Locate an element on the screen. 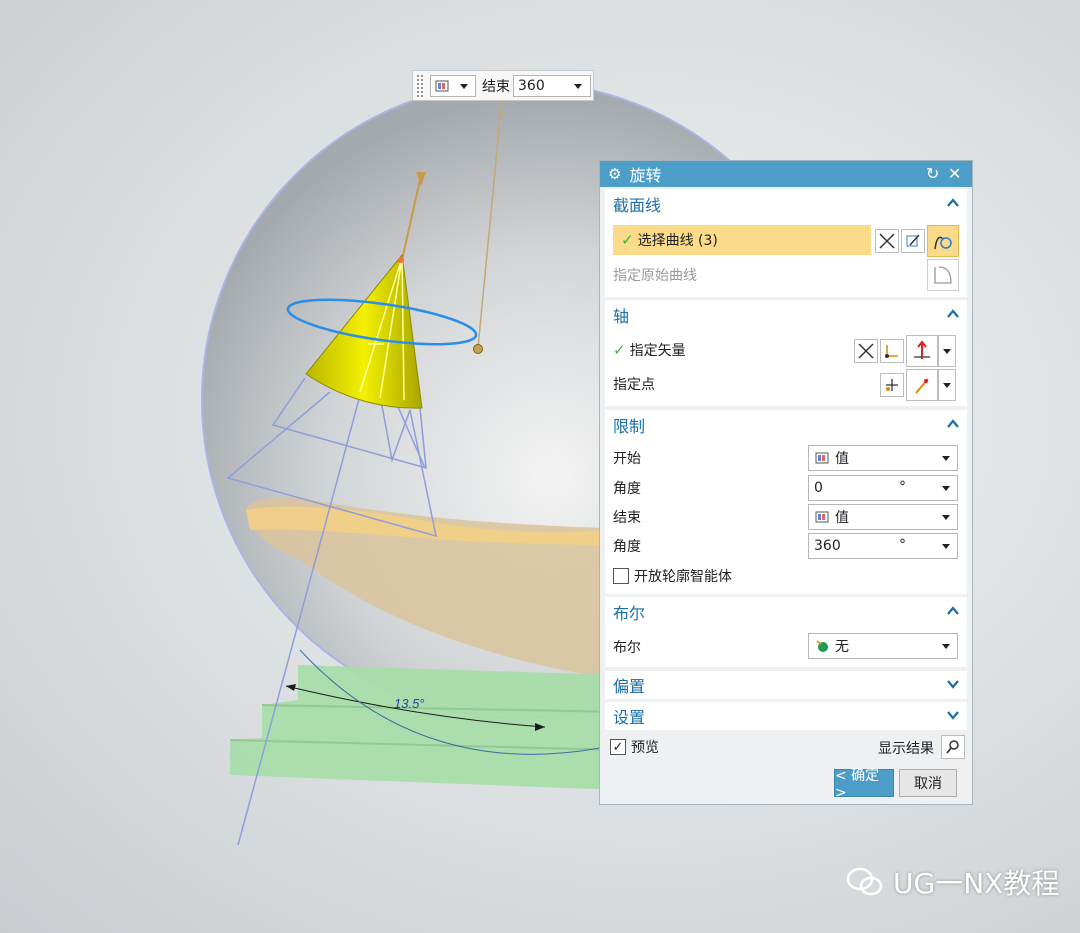 The height and width of the screenshot is (933, 1080). point-icon is located at coordinates (892, 385).